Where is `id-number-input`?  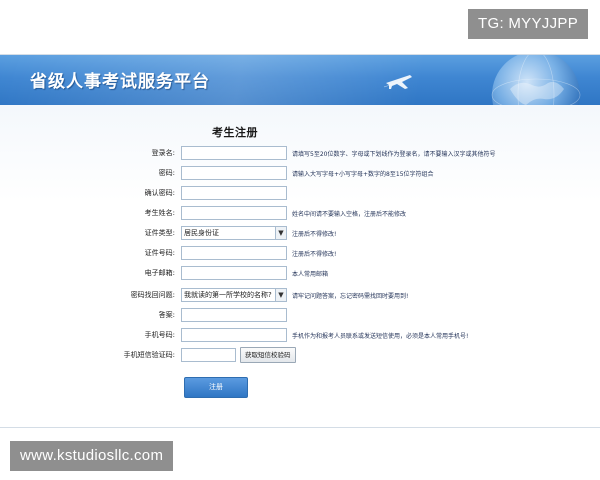 id-number-input is located at coordinates (234, 253).